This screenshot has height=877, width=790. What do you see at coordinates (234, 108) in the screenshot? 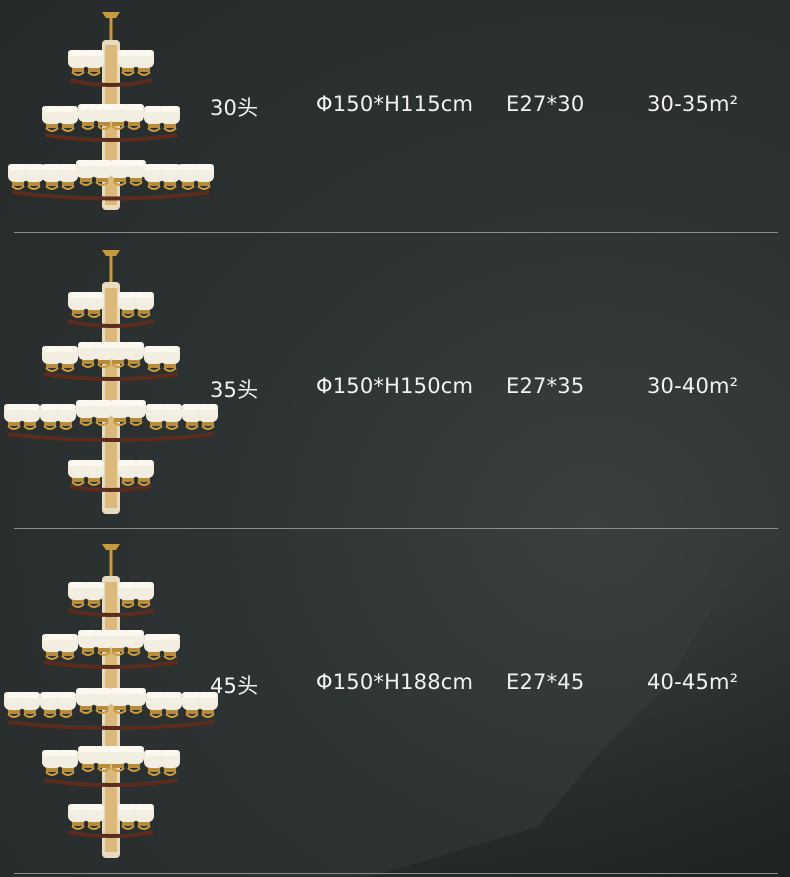
I see `heads-count: 30头` at bounding box center [234, 108].